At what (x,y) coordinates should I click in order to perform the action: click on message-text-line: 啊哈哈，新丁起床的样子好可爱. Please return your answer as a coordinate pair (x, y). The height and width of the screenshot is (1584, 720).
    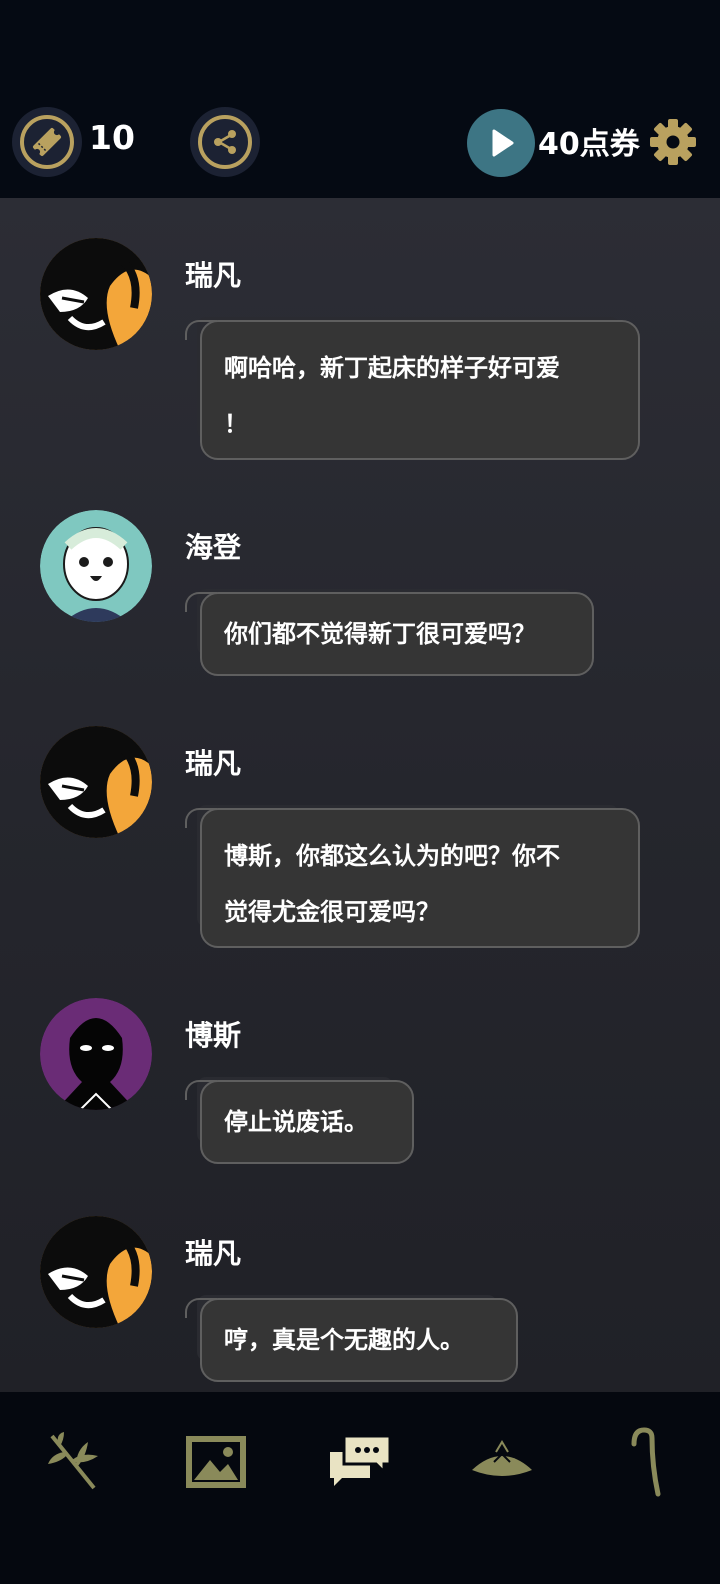
    Looking at the image, I should click on (392, 368).